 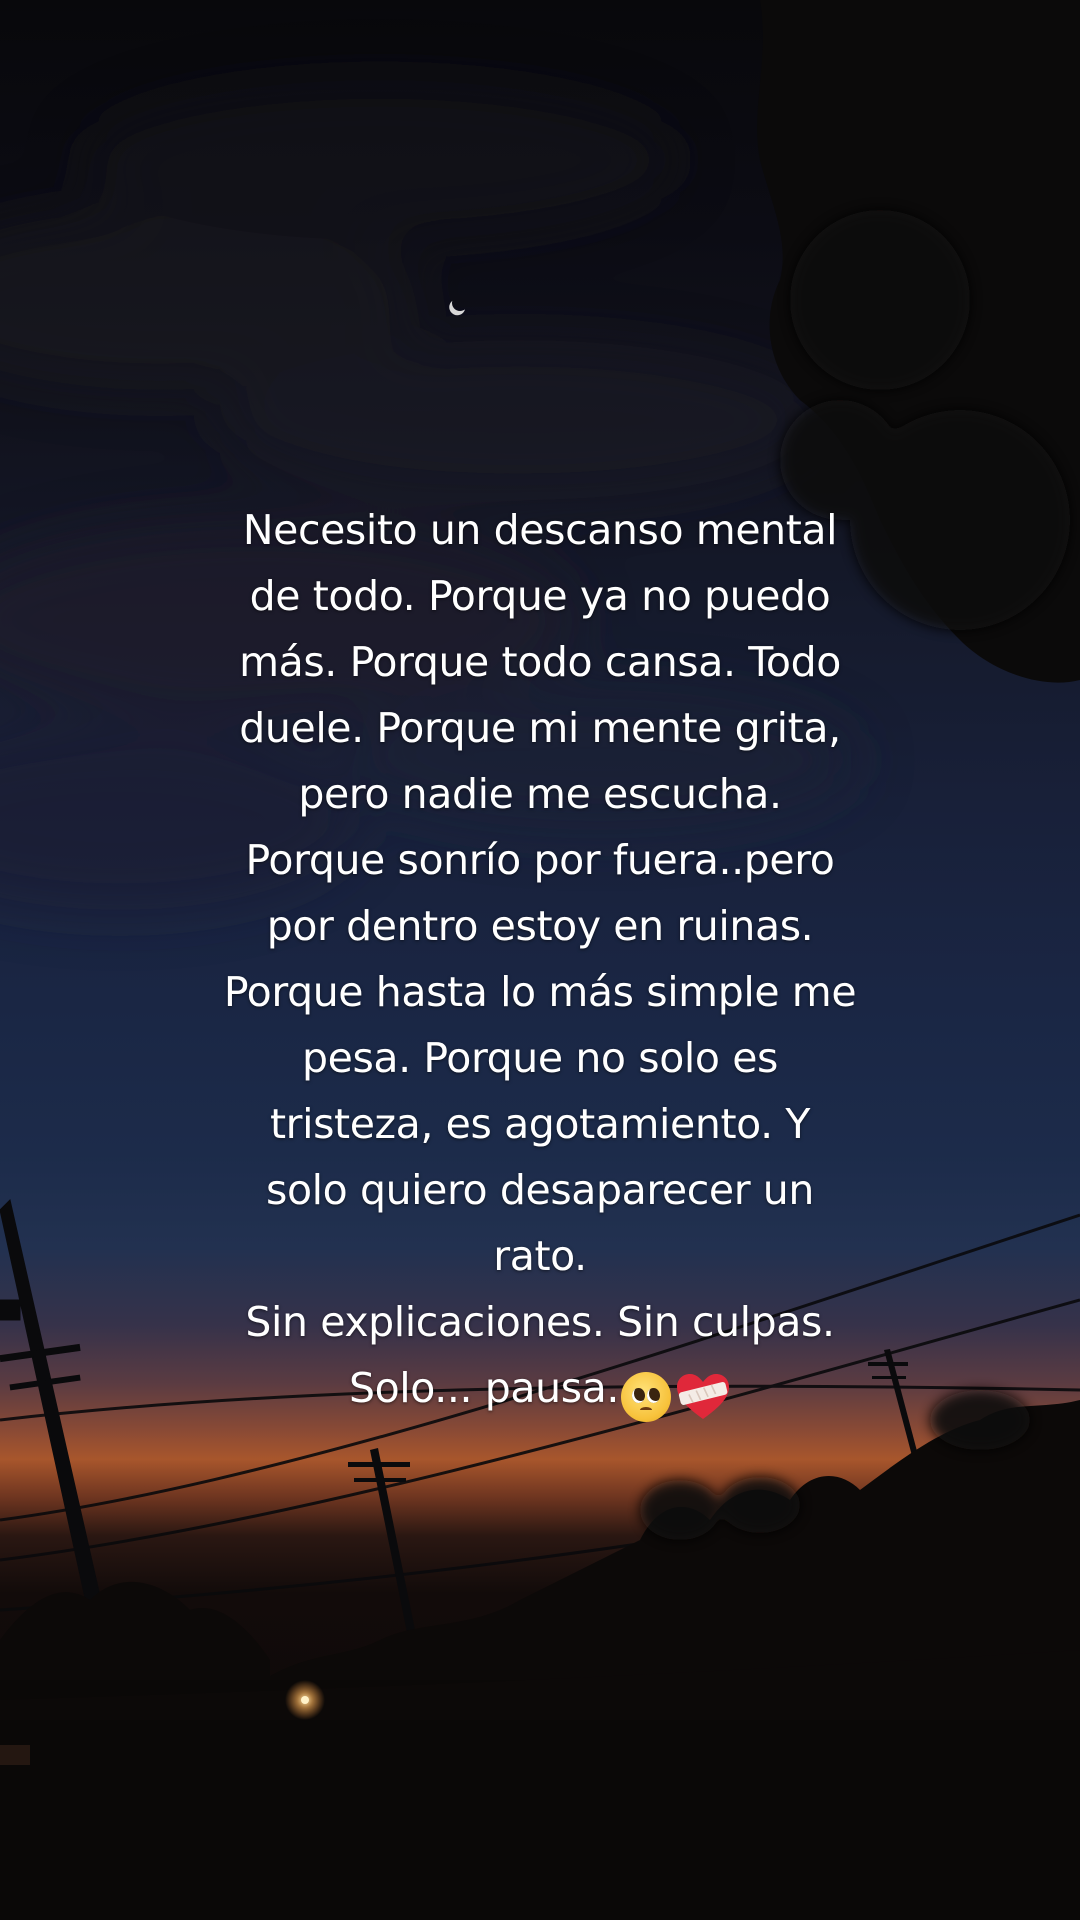 I want to click on utility-pole-center, so click(x=383, y=1547).